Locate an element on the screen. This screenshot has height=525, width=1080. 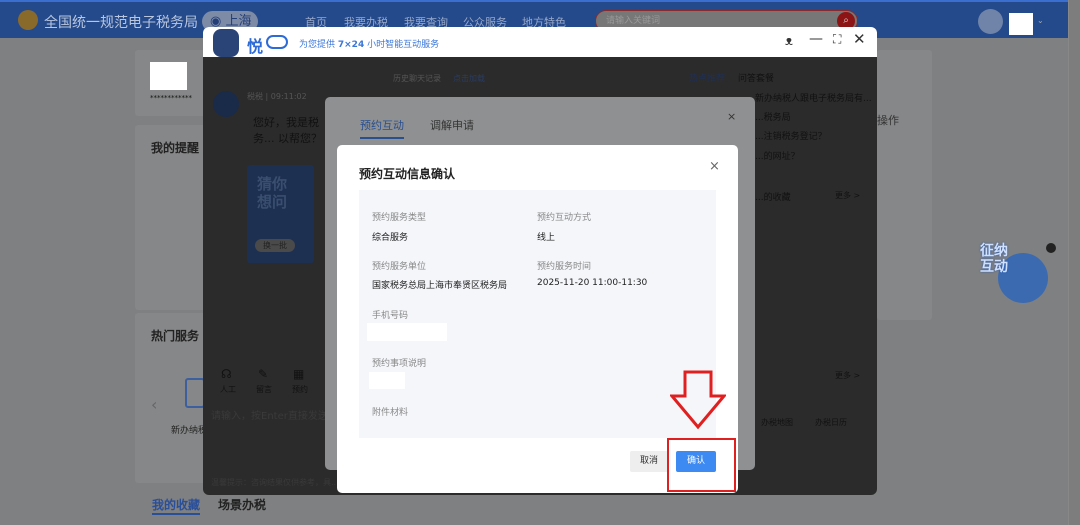
history-label: 历史聊天记录 is located at coordinates (417, 78).